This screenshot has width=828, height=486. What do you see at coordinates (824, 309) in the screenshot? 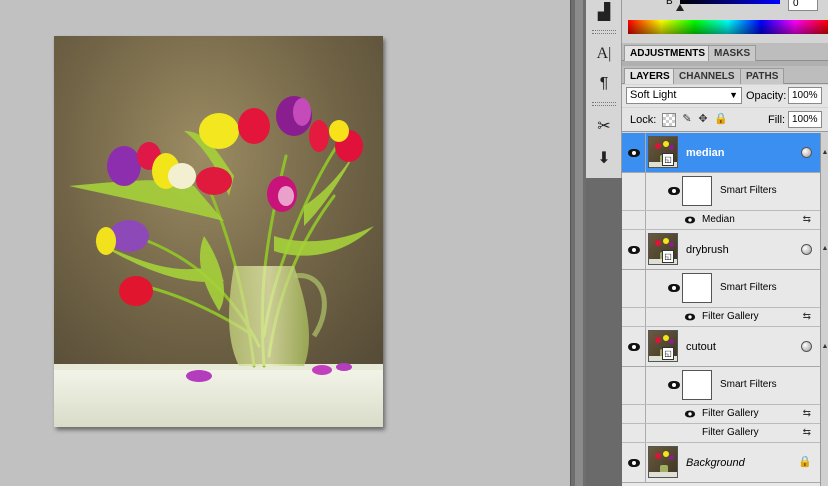
I see `layers-scrollbar: ▲ ▲ ▲` at bounding box center [824, 309].